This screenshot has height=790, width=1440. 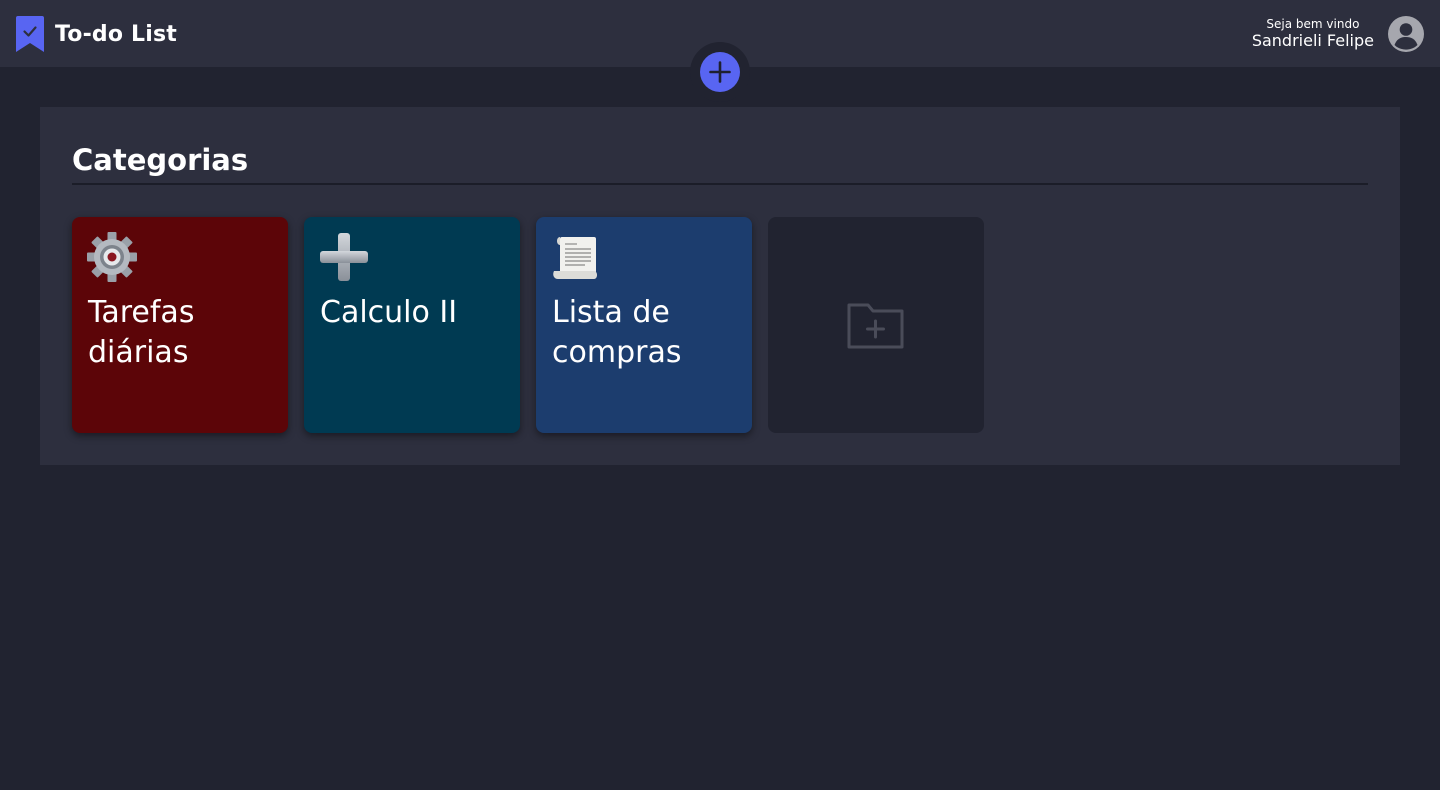 I want to click on category-card-tarefas-diarias: Tarefas diárias, so click(x=180, y=325).